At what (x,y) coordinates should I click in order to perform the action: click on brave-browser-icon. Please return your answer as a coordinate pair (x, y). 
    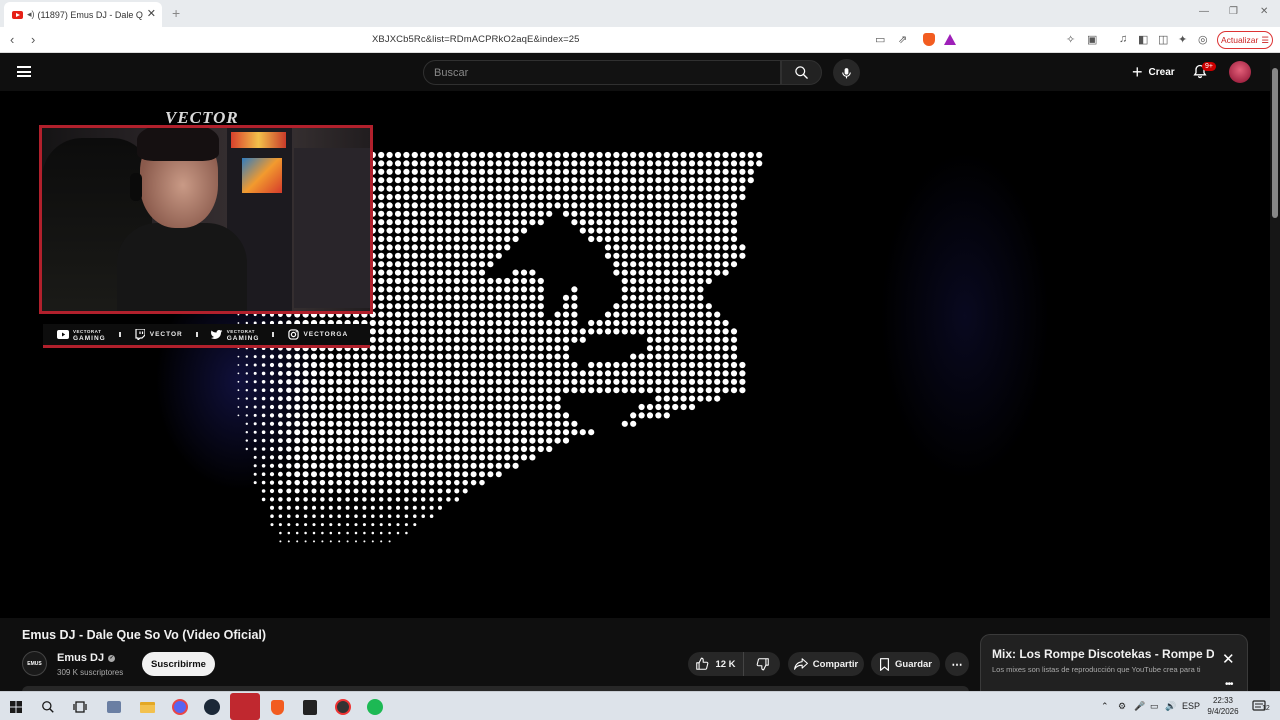
    Looking at the image, I should click on (277, 707).